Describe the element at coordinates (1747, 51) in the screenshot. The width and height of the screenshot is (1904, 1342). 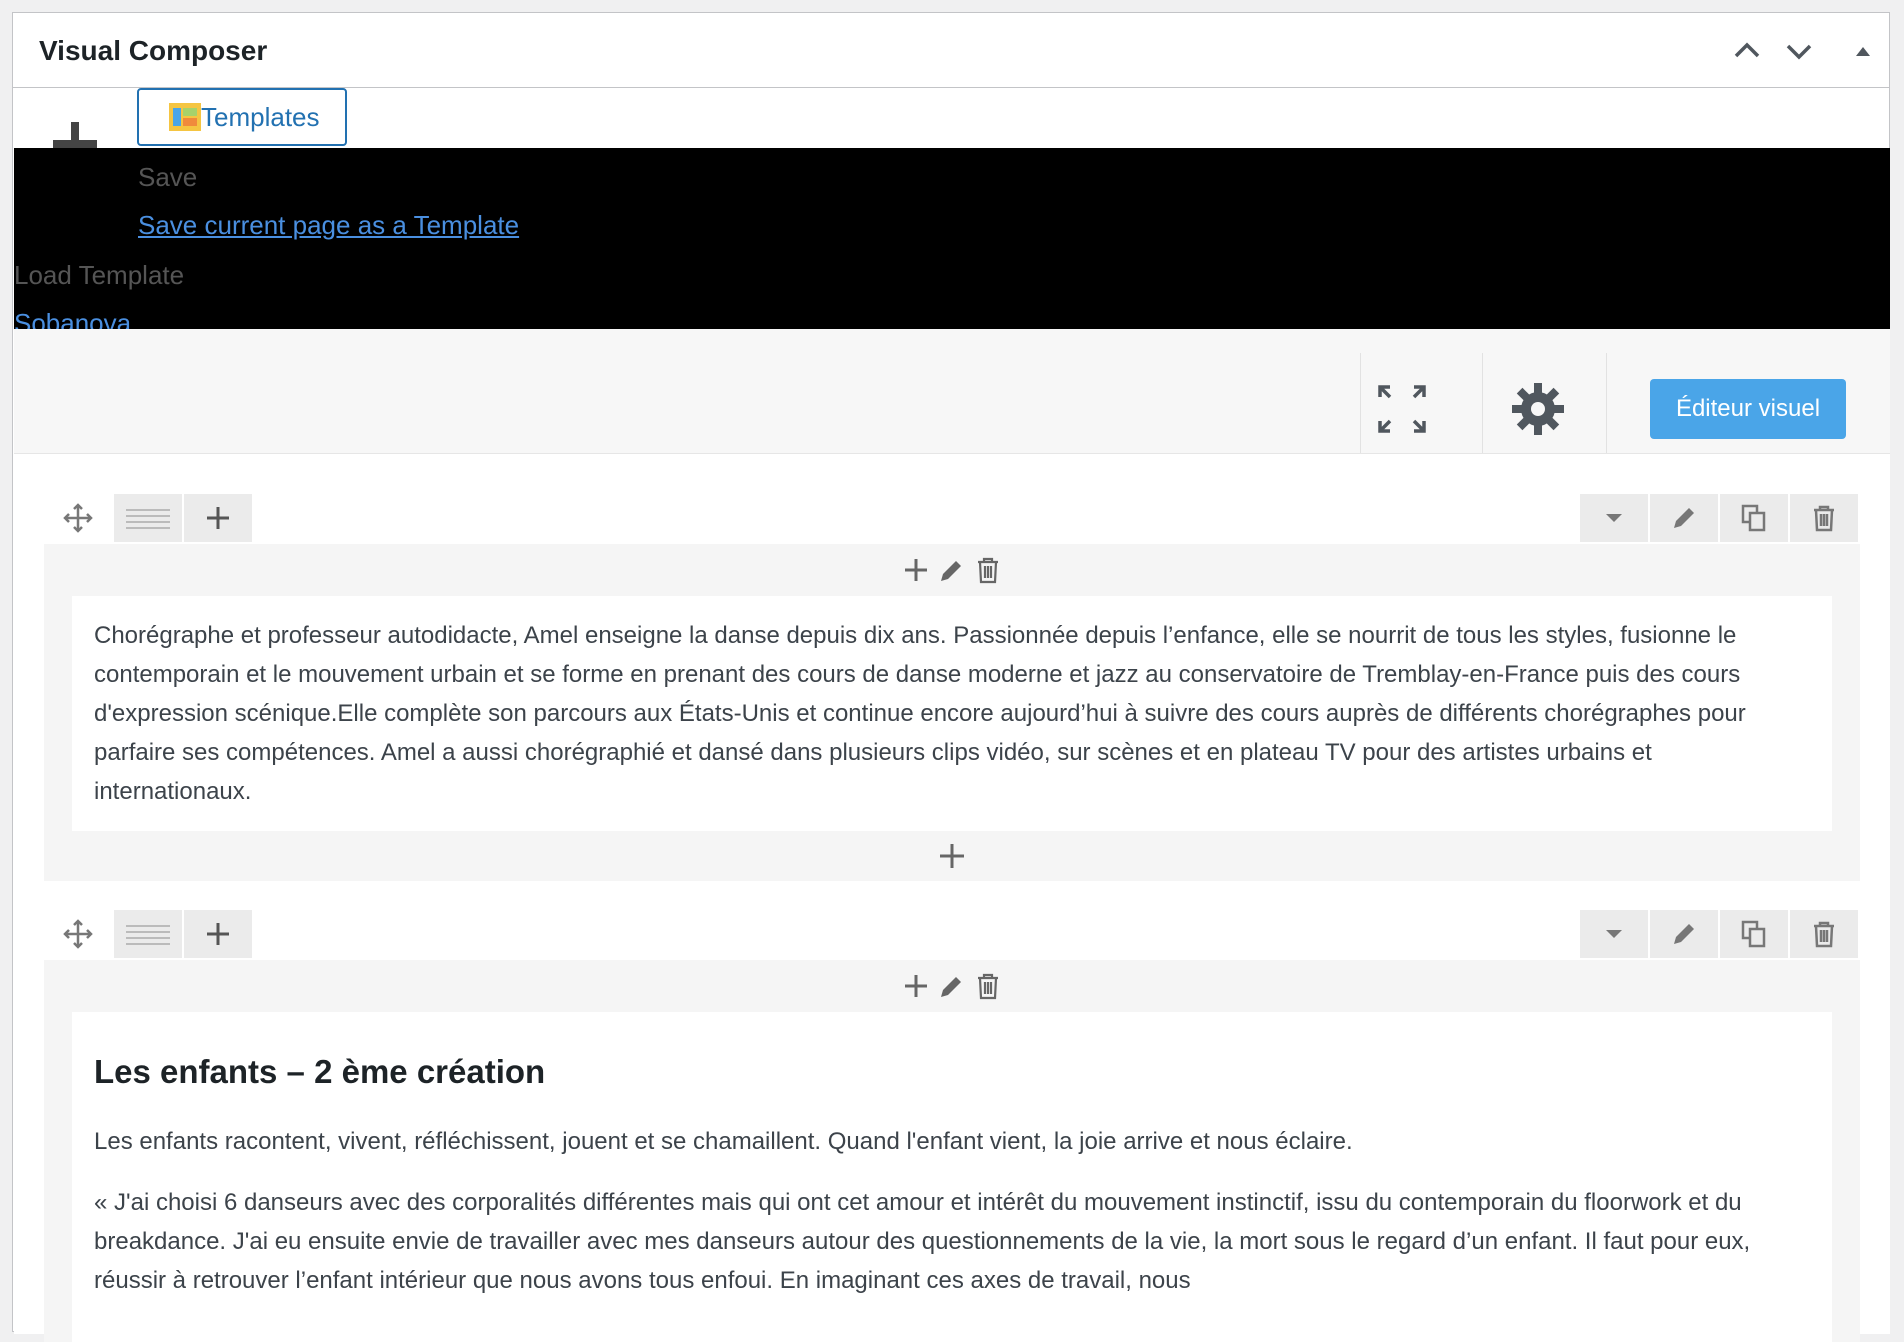
I see `chevron-up-icon` at that location.